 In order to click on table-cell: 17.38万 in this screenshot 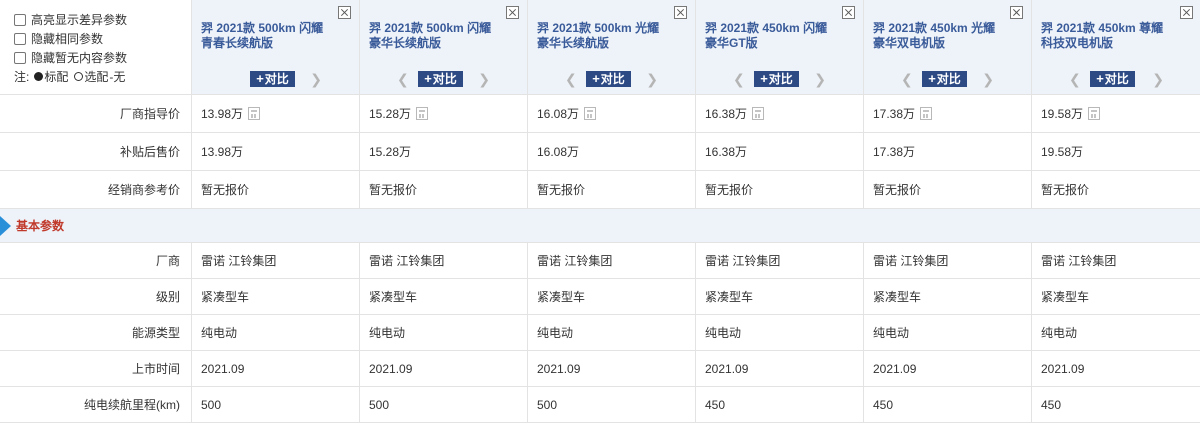, I will do `click(948, 151)`.